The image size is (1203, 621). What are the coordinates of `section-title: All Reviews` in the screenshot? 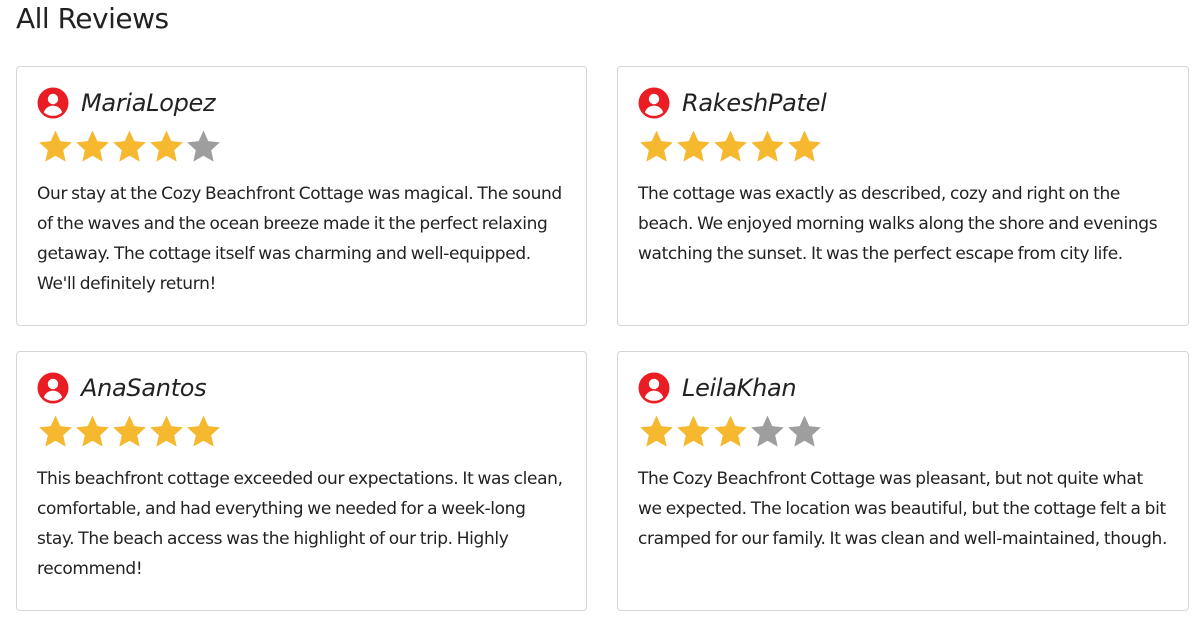 It's located at (92, 18).